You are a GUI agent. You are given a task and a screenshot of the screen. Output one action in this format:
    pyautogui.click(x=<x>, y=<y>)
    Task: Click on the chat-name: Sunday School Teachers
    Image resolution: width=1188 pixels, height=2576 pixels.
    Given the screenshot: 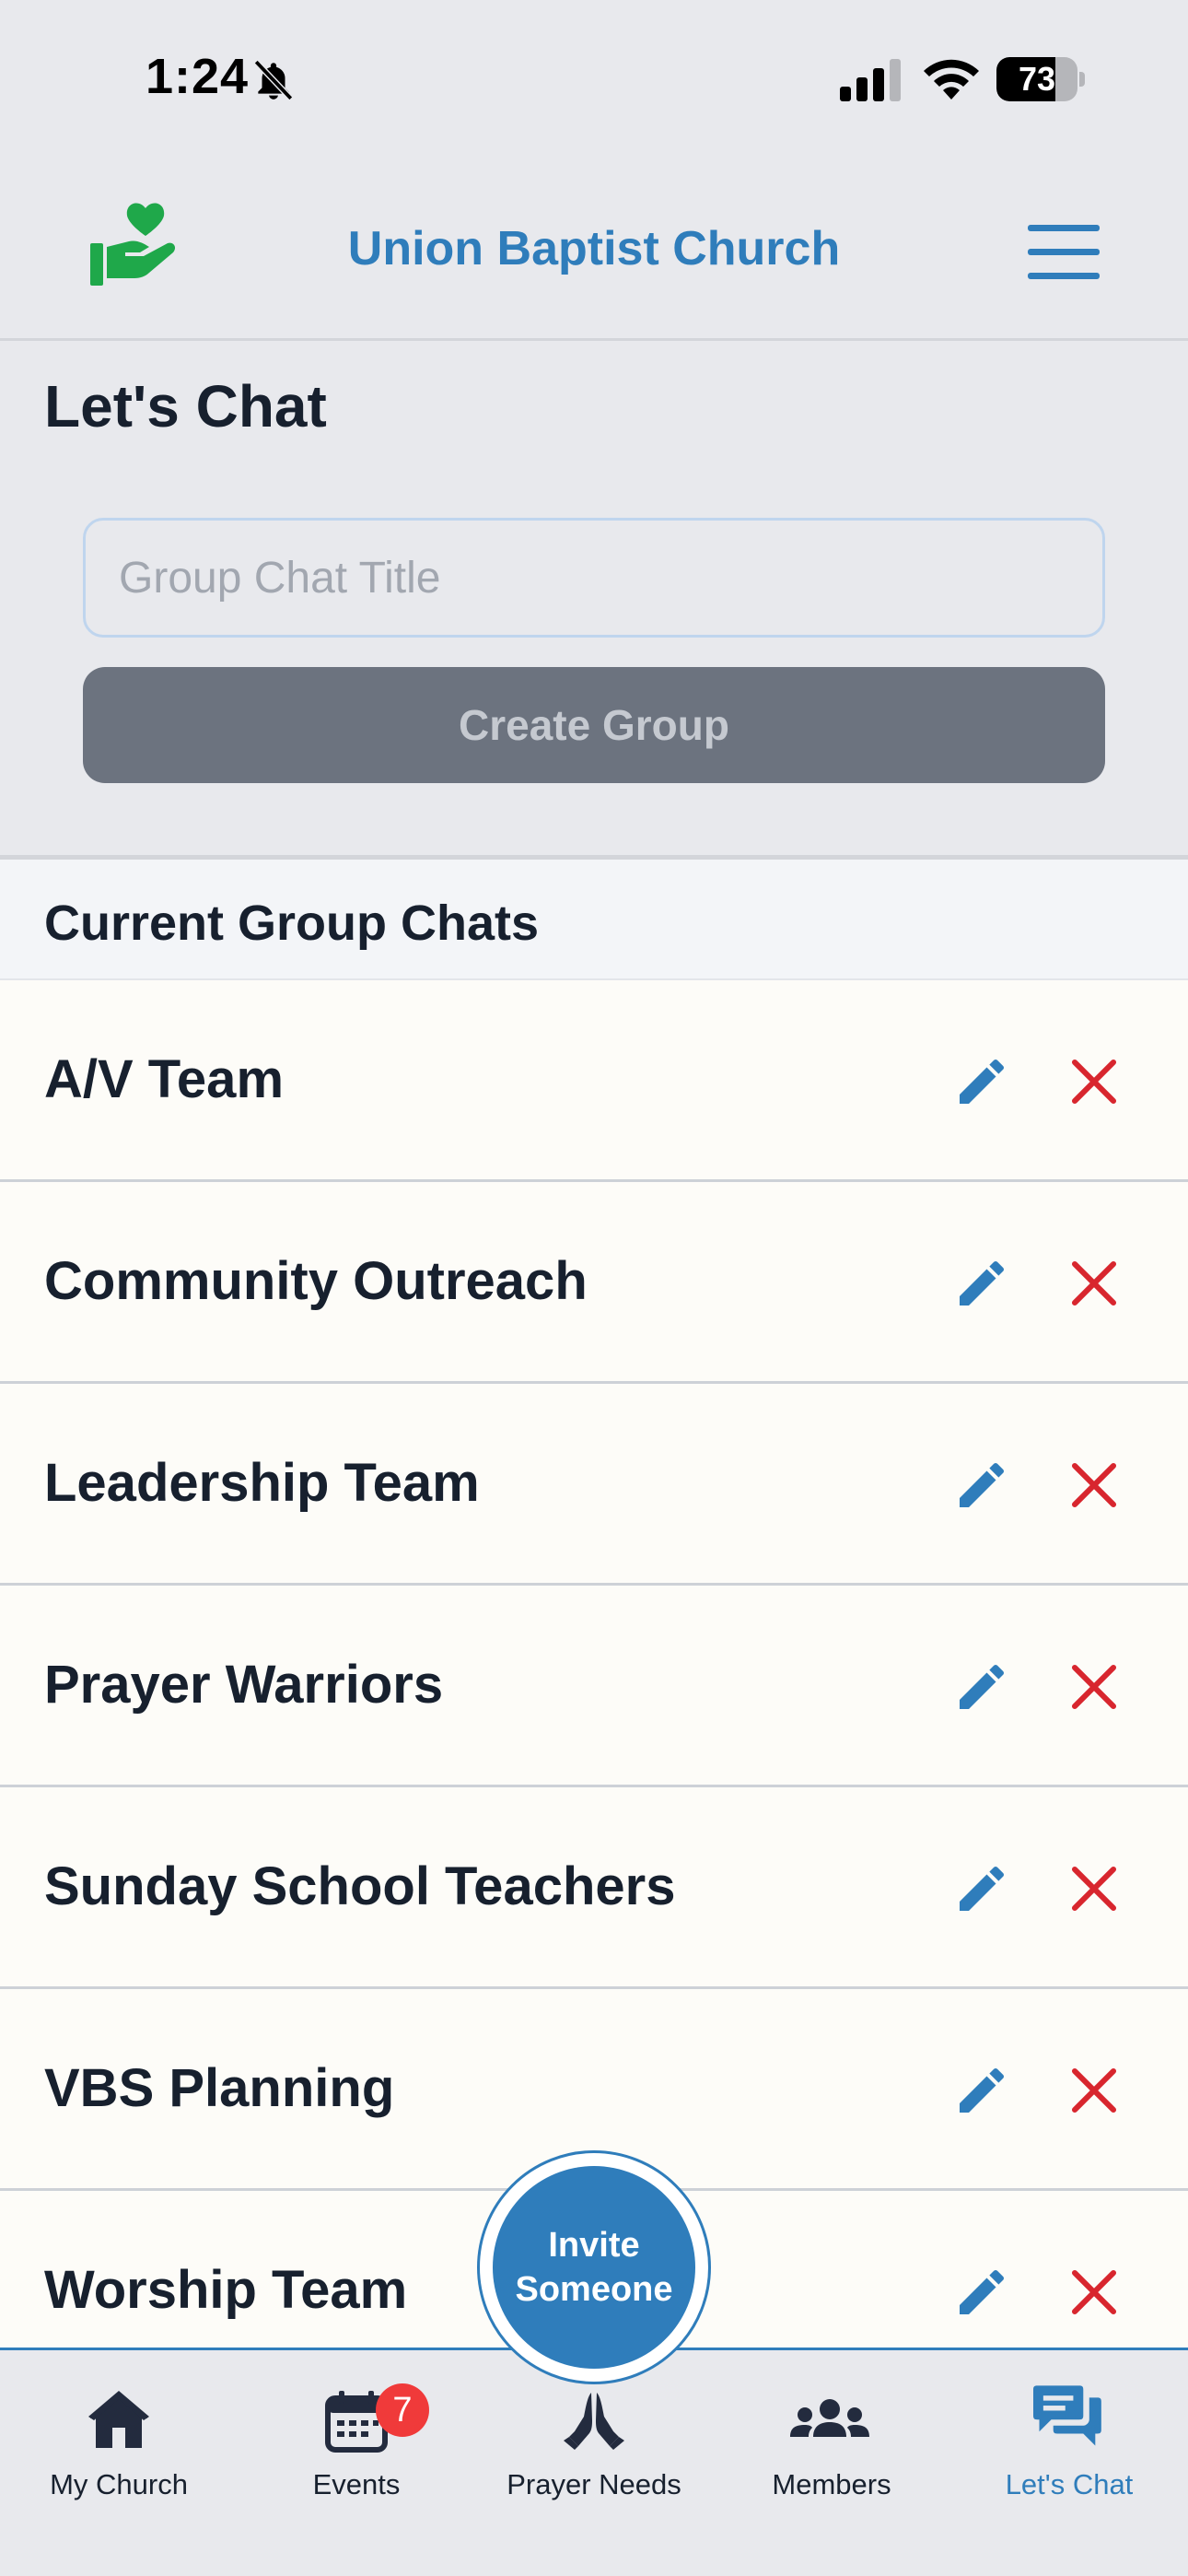 What is the action you would take?
    pyautogui.click(x=359, y=1886)
    